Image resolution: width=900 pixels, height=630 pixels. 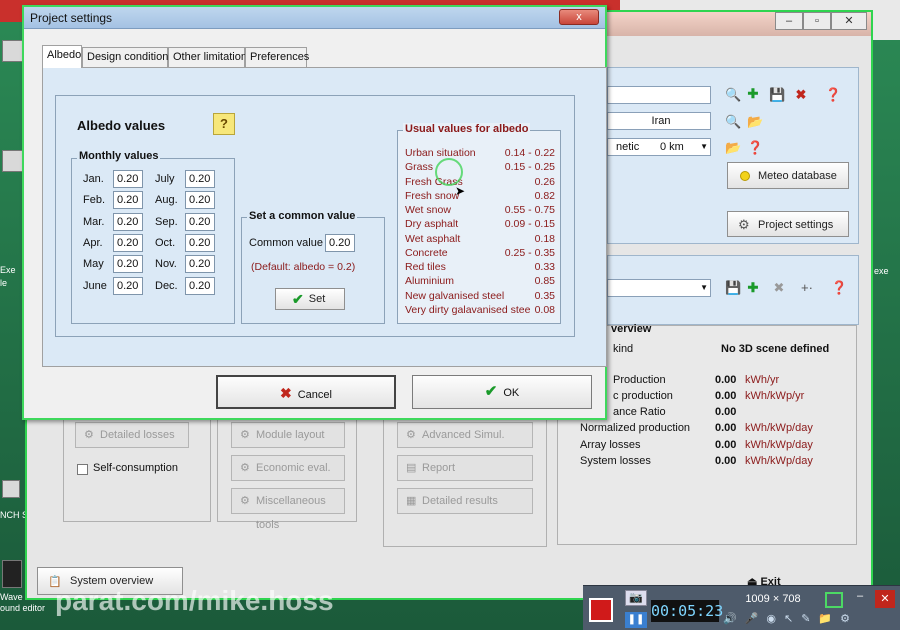 What do you see at coordinates (502, 392) in the screenshot?
I see `ok-button: ✔ OK` at bounding box center [502, 392].